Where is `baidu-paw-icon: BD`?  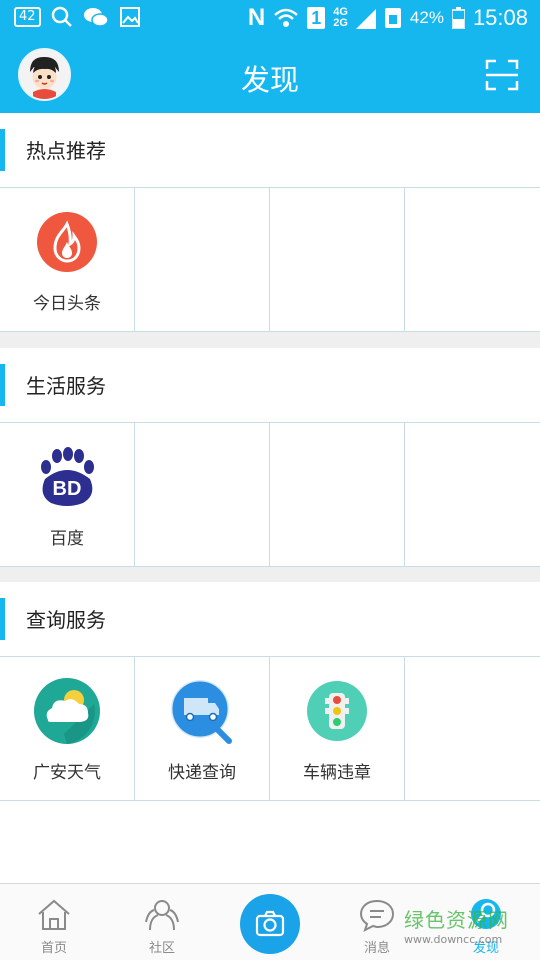
baidu-paw-icon: BD is located at coordinates (67, 476).